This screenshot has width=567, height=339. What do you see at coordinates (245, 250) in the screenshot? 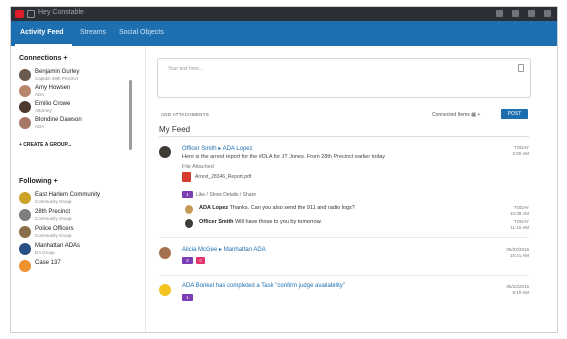
I see `post-target-link: Manhattan ADA` at bounding box center [245, 250].